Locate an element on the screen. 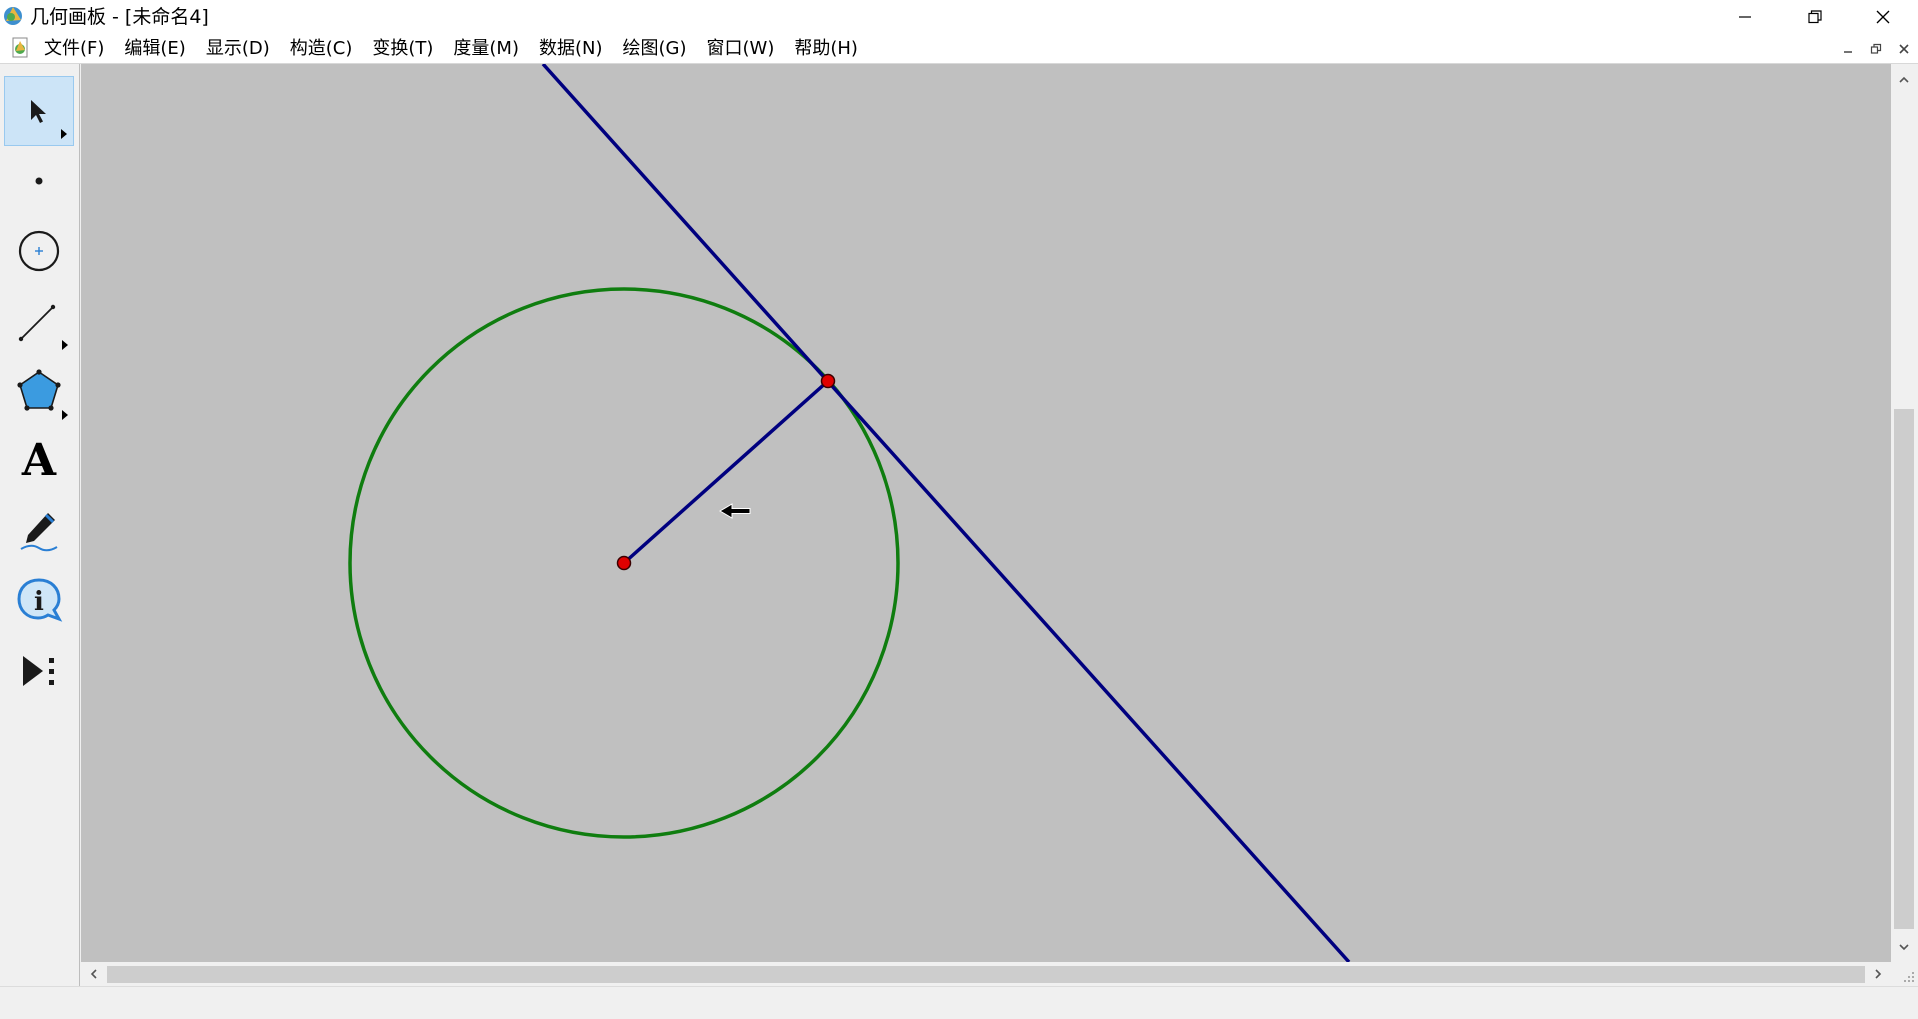  resize-grip-icon is located at coordinates (1909, 977).